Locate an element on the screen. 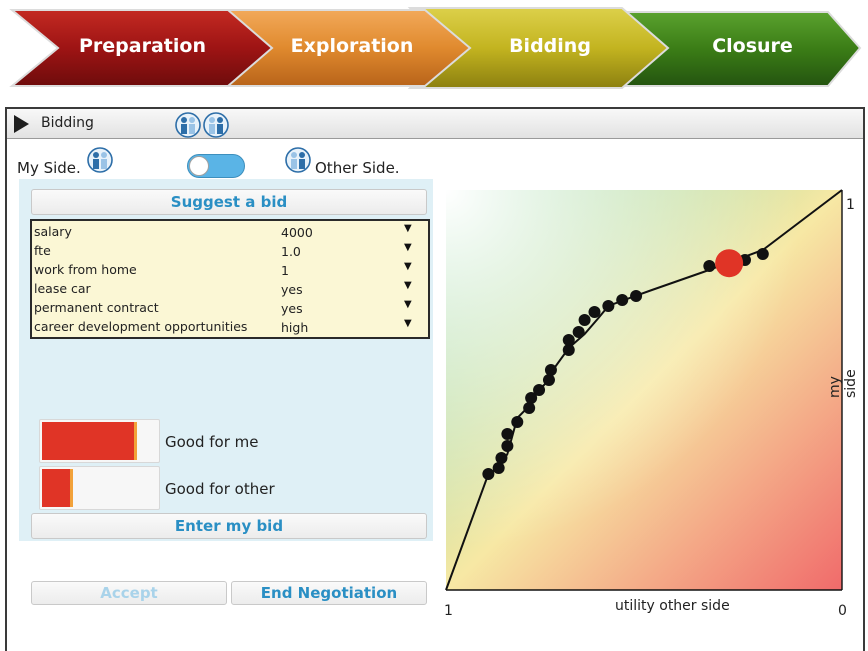 The height and width of the screenshot is (651, 868). panel-header: Bidding is located at coordinates (435, 124).